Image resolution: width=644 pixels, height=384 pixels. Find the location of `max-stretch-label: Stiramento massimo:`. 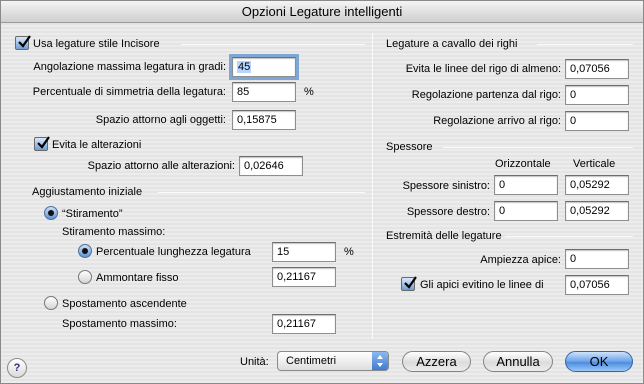

max-stretch-label: Stiramento massimo: is located at coordinates (114, 232).